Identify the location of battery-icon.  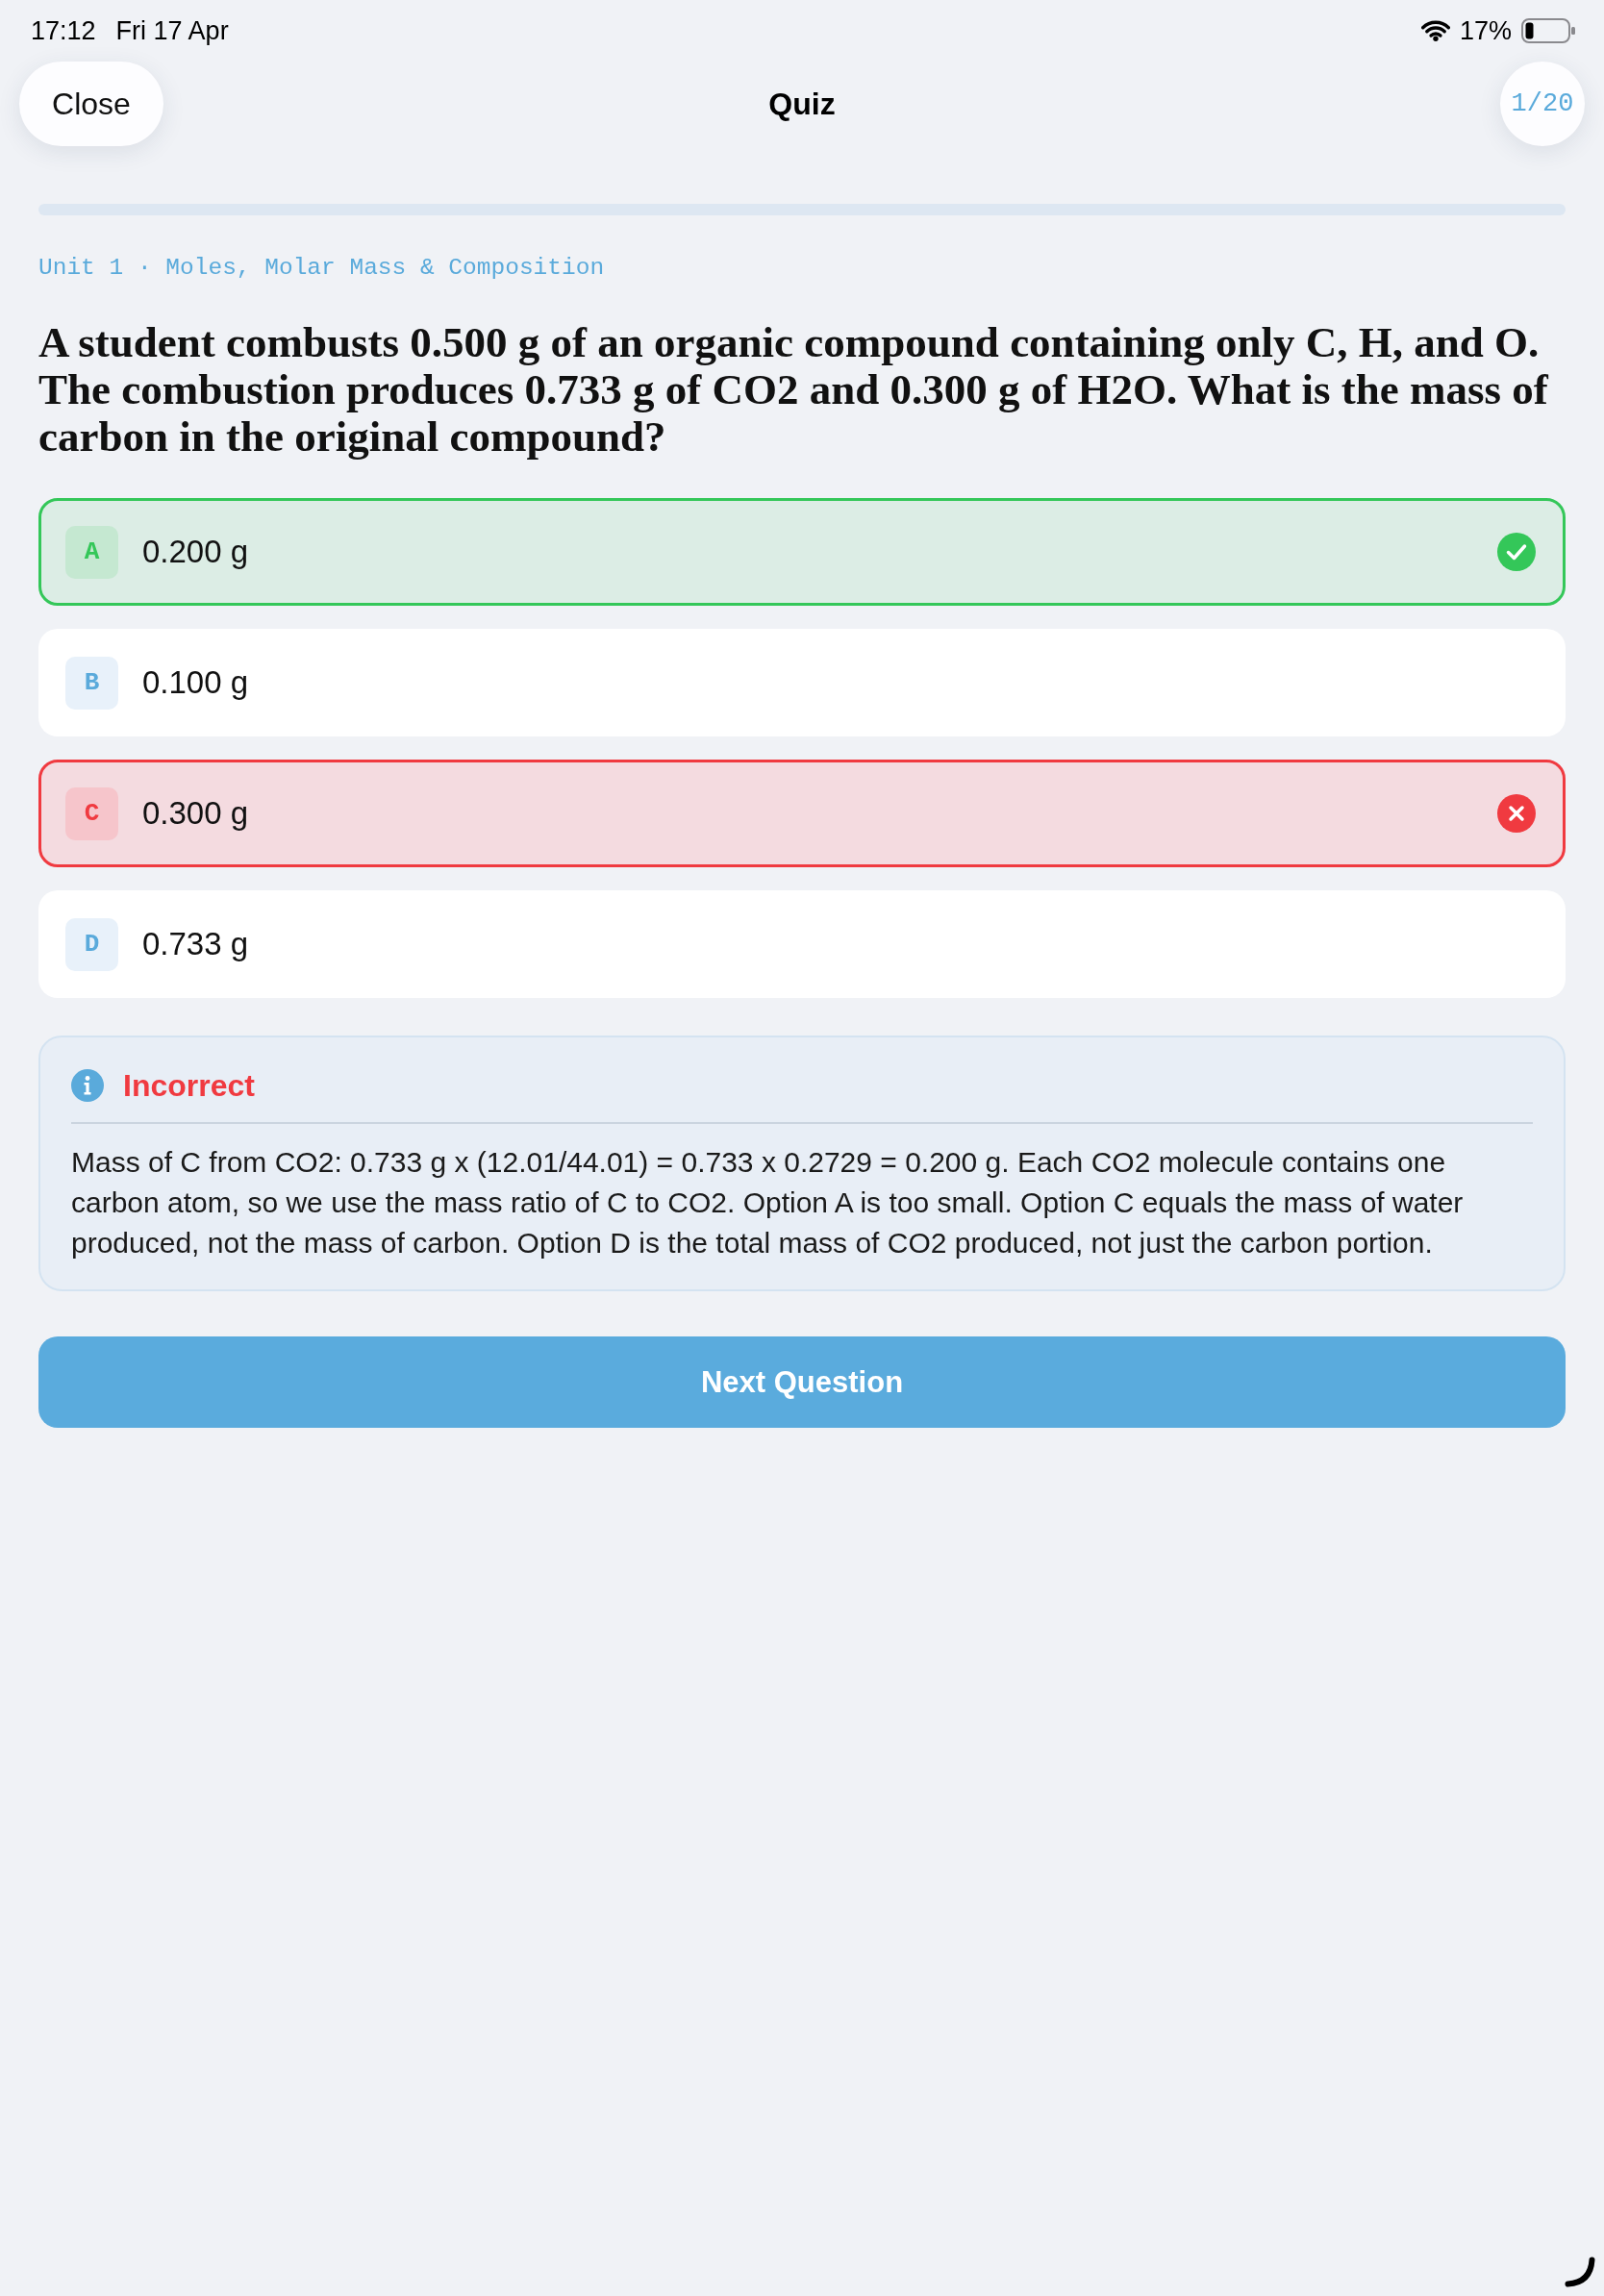
(1548, 30).